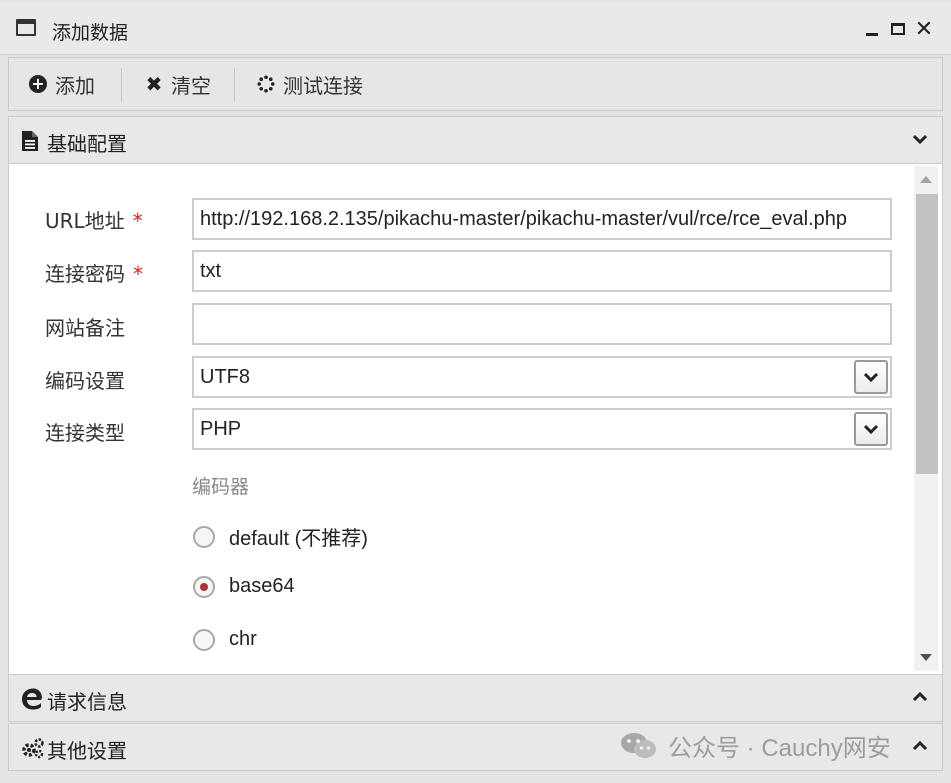 This screenshot has width=951, height=783. What do you see at coordinates (75, 85) in the screenshot?
I see `add-button-label: 添加` at bounding box center [75, 85].